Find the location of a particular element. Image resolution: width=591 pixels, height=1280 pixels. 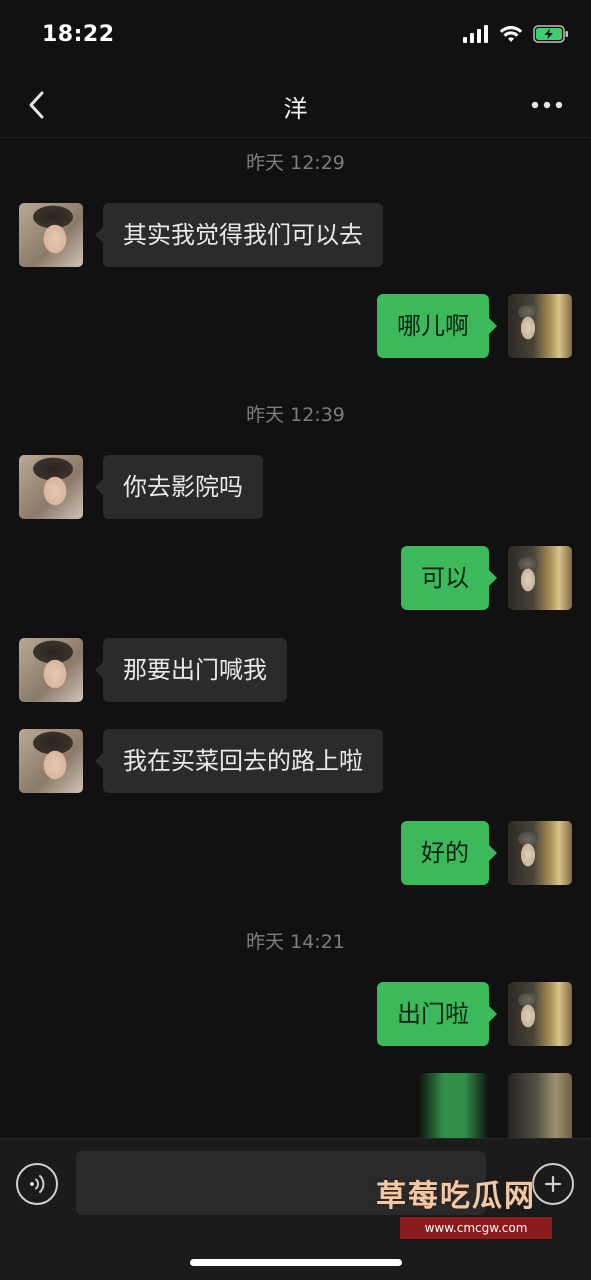

wifi-icon is located at coordinates (511, 34).